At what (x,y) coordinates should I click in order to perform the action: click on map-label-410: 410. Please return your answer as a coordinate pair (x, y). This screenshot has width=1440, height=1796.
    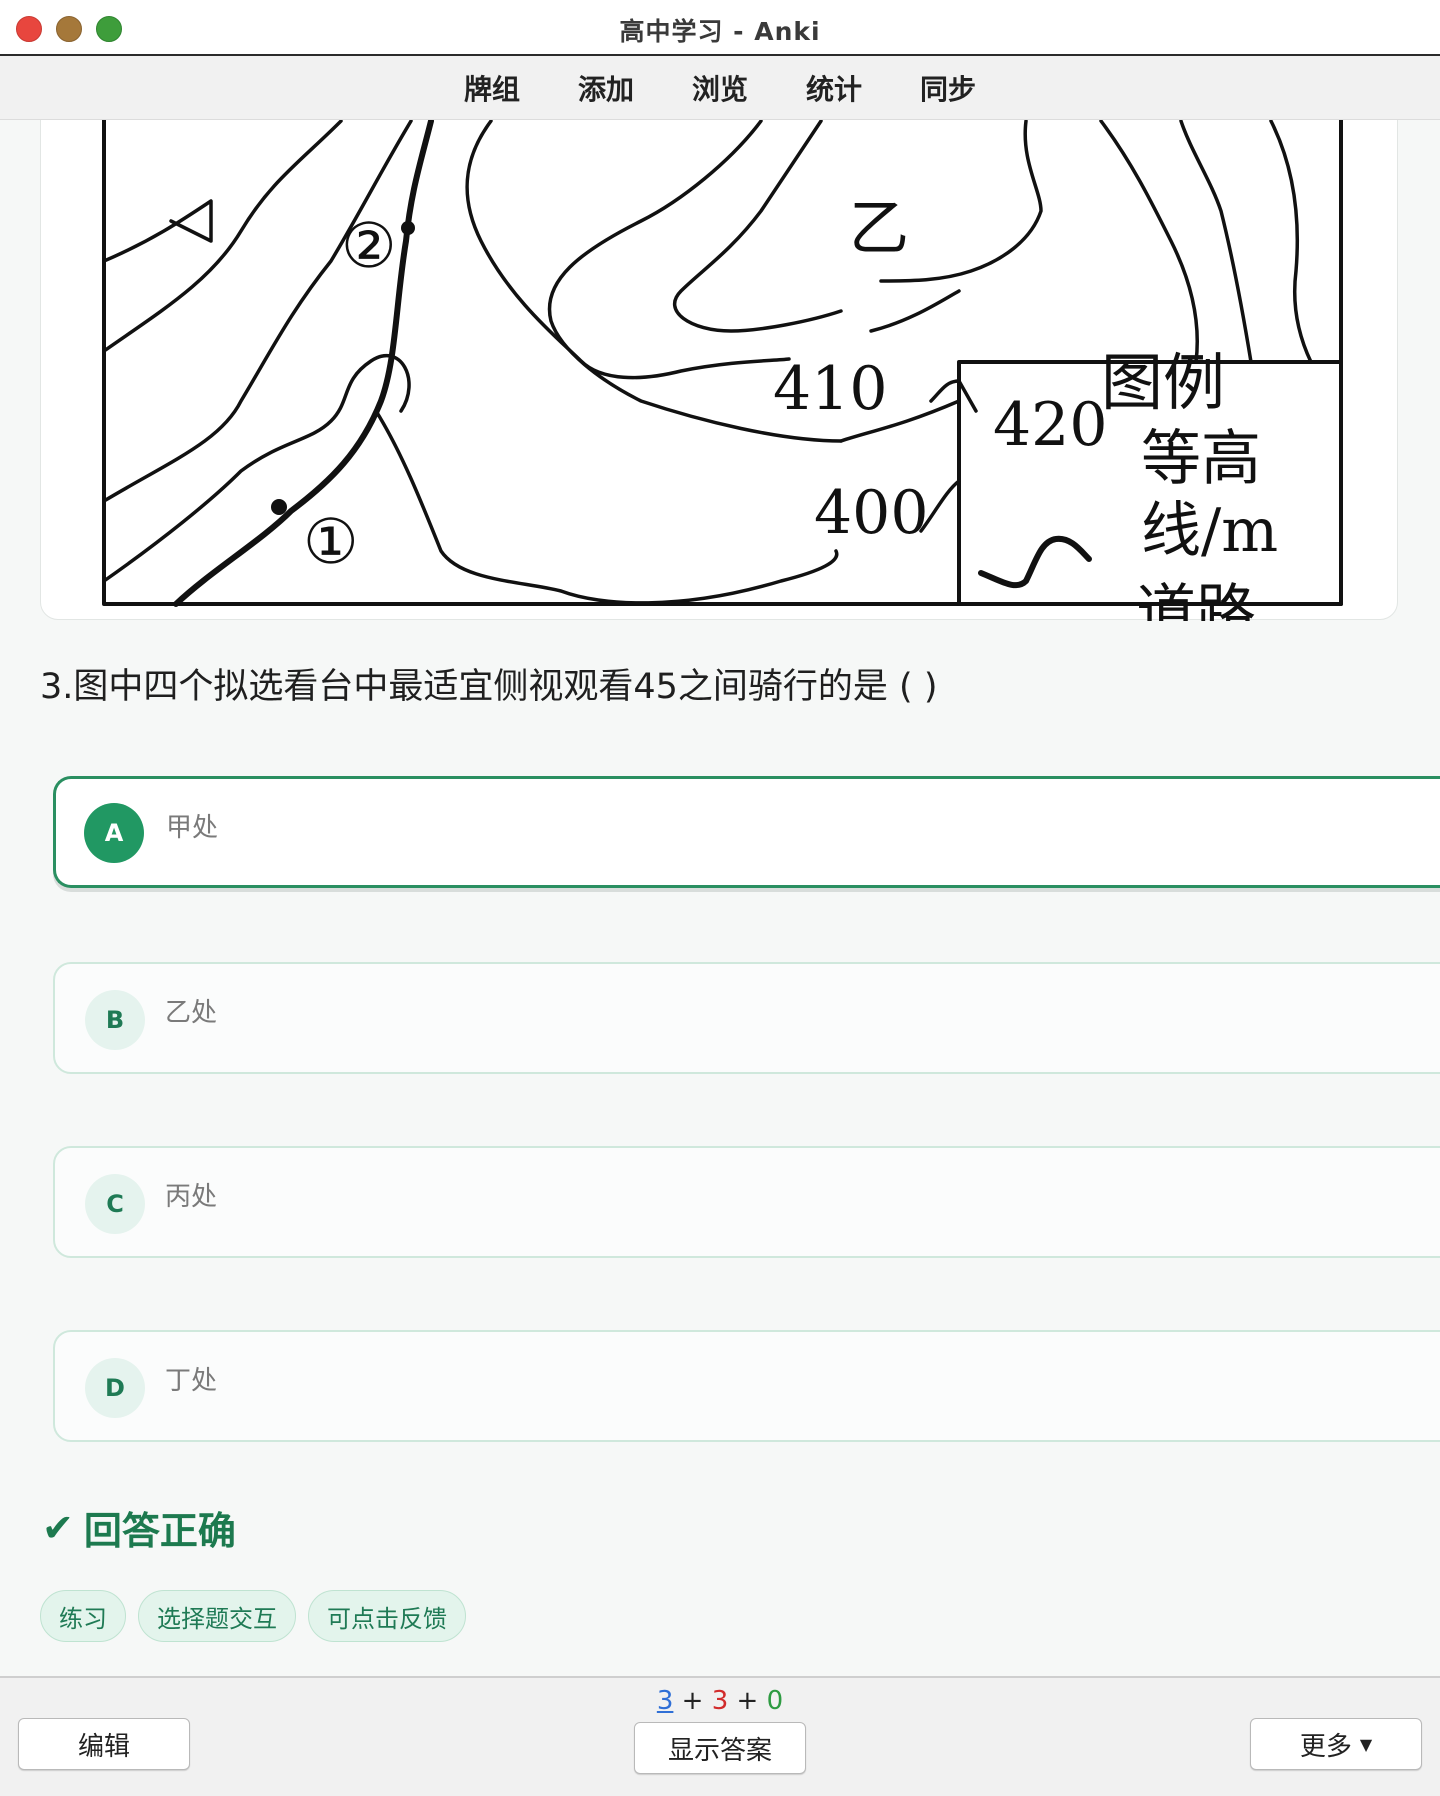
    Looking at the image, I should click on (830, 389).